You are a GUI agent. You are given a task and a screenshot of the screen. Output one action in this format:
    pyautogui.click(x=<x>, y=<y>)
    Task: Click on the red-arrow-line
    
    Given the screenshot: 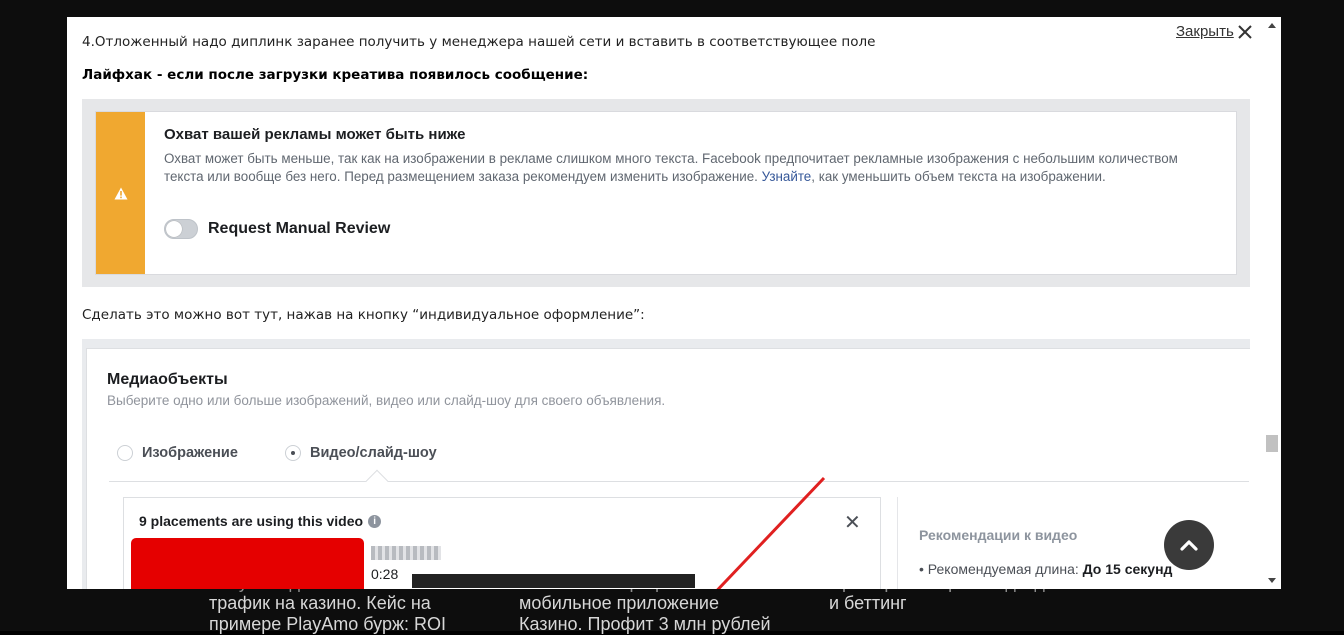 What is the action you would take?
    pyautogui.click(x=771, y=532)
    